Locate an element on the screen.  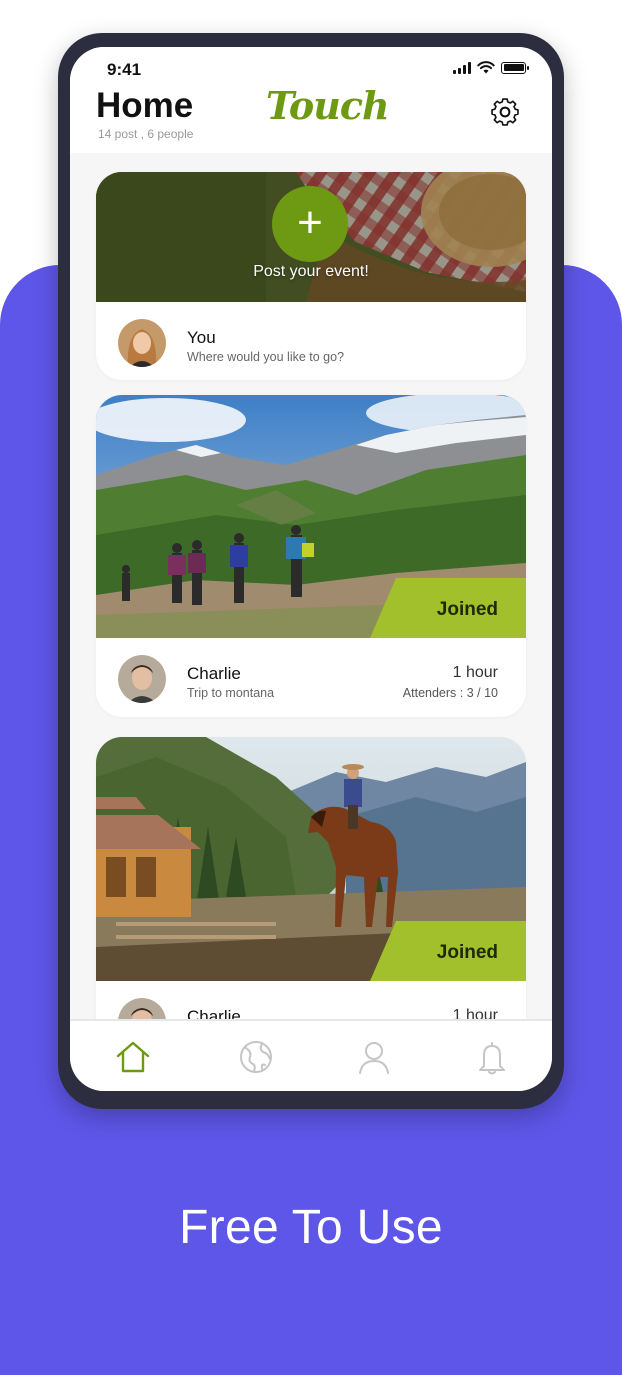
globe-icon is located at coordinates (256, 1057).